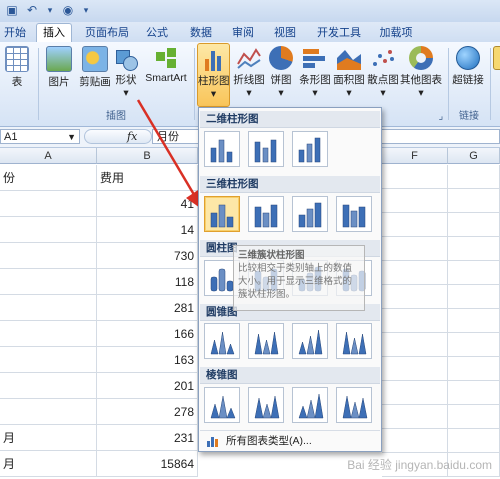 This screenshot has height=479, width=500. Describe the element at coordinates (213, 441) in the screenshot. I see `all-chart-types-icon` at that location.